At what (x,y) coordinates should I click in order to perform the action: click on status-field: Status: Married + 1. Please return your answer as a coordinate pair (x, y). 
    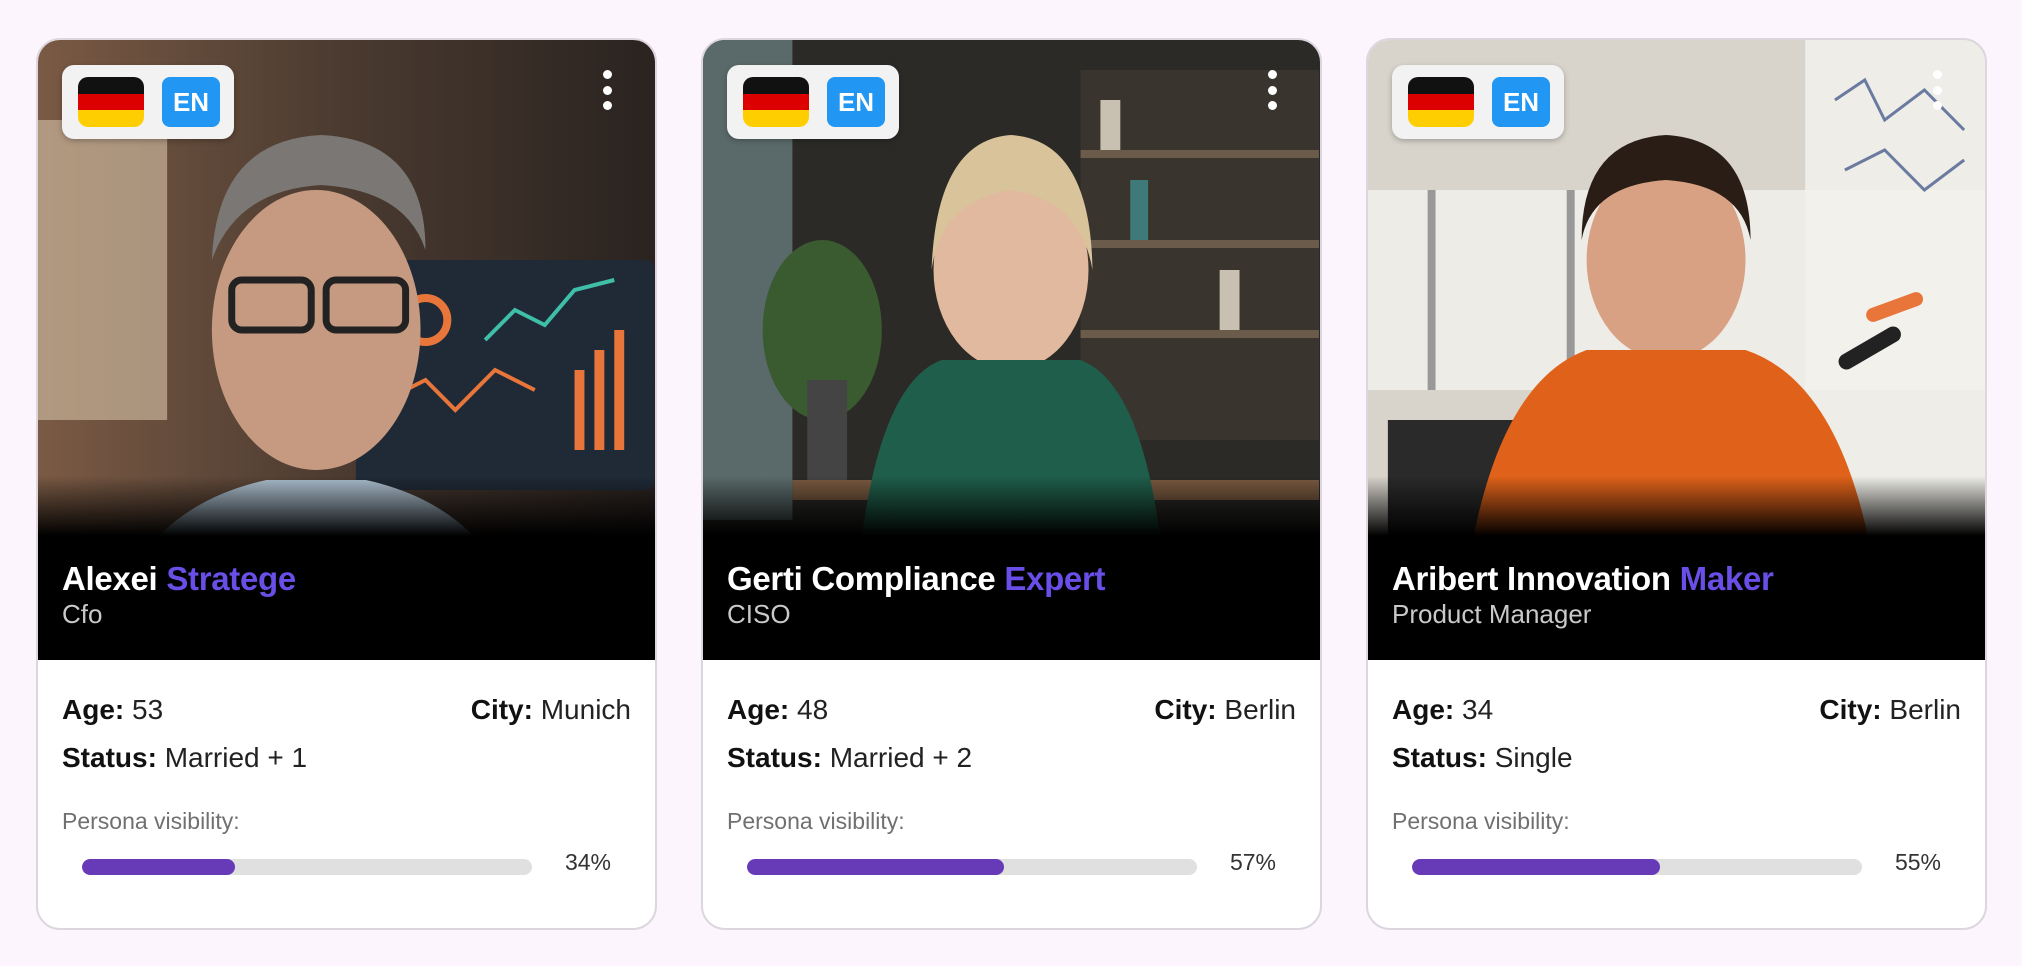
    Looking at the image, I should click on (185, 757).